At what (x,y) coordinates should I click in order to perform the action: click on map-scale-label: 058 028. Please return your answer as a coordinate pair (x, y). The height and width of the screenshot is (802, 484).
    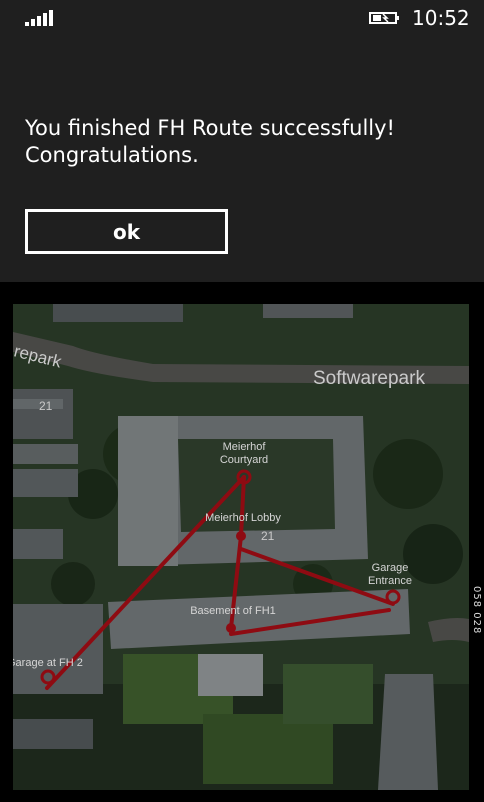
    Looking at the image, I should click on (476, 610).